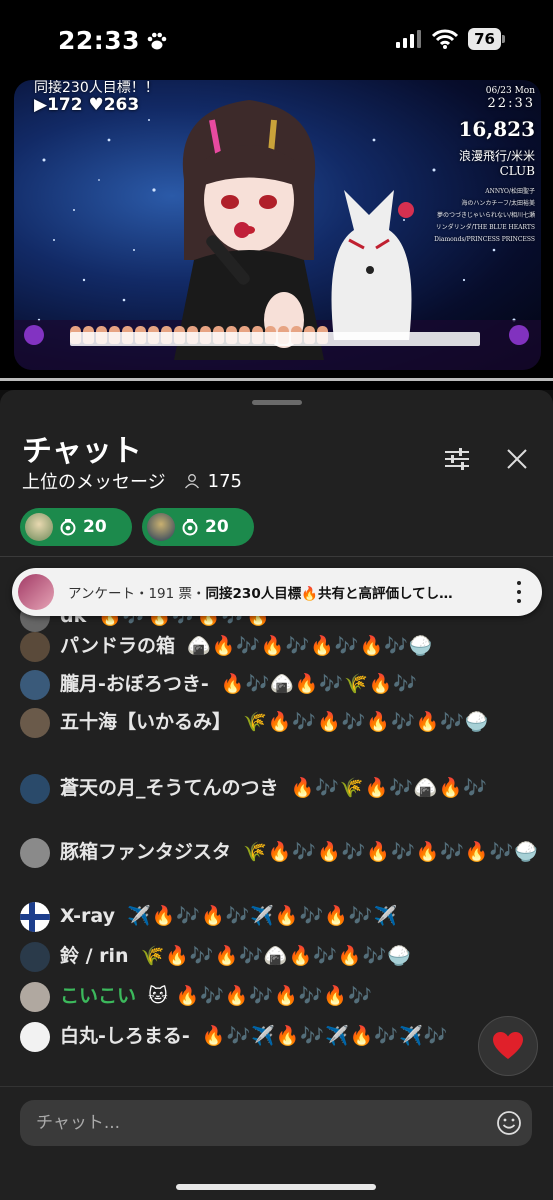 Image resolution: width=553 pixels, height=1200 pixels. What do you see at coordinates (58, 105) in the screenshot?
I see `views-count: ▶172` at bounding box center [58, 105].